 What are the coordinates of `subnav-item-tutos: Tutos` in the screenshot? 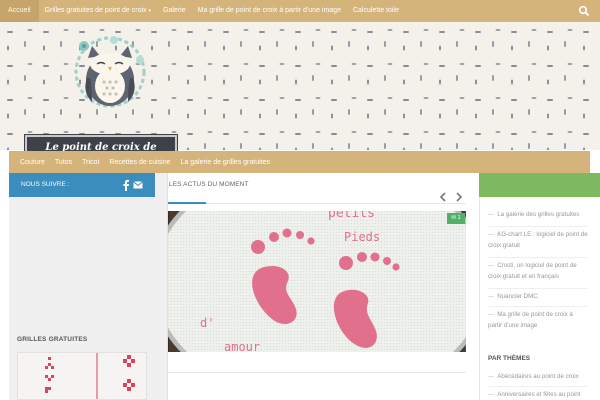 It's located at (63, 162).